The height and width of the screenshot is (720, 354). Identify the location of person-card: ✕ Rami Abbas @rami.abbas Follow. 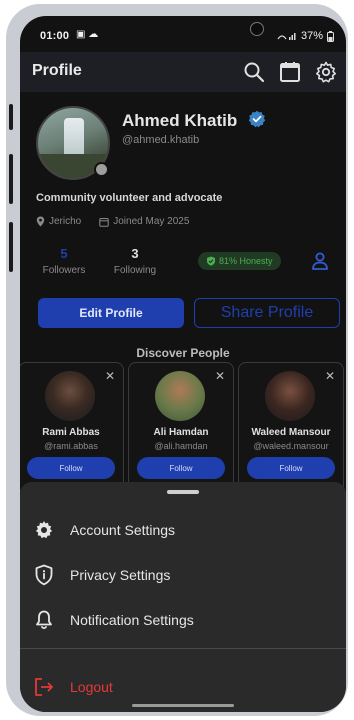
(72, 428).